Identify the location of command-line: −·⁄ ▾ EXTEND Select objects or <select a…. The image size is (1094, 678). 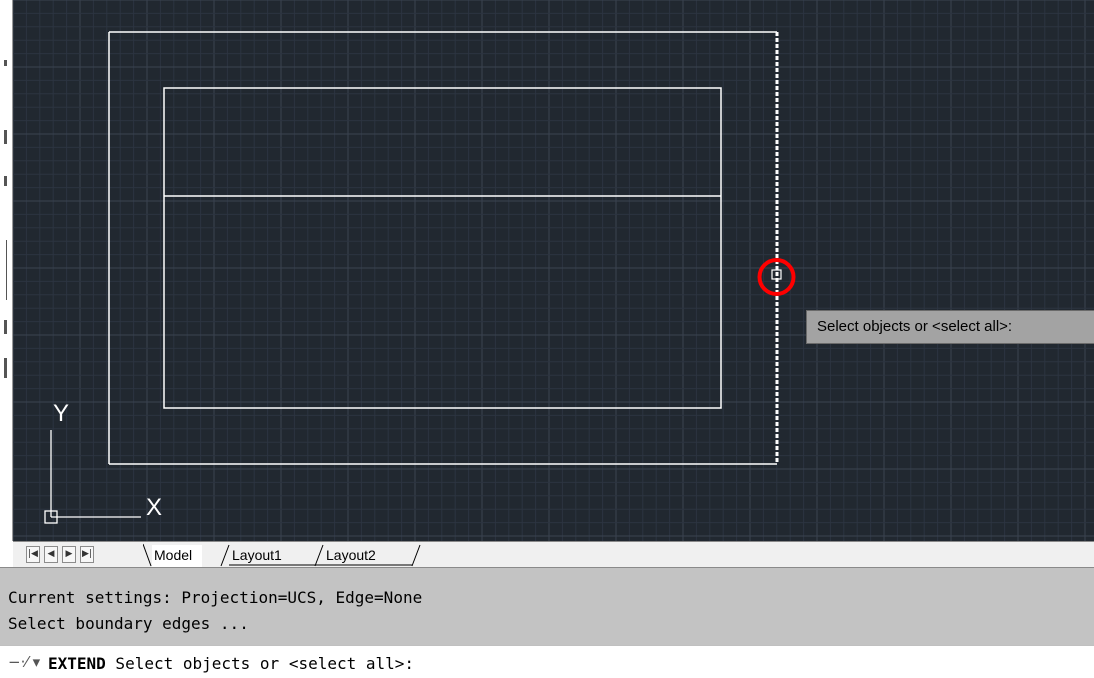
(547, 661).